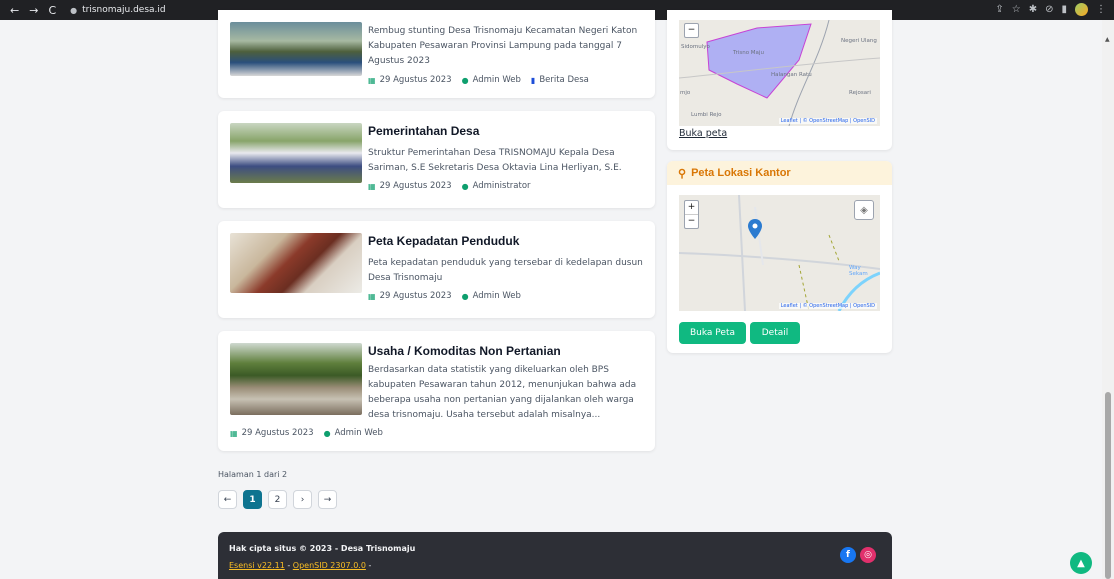 This screenshot has width=1114, height=579. Describe the element at coordinates (712, 333) in the screenshot. I see `open-map-button: Buka Peta` at that location.